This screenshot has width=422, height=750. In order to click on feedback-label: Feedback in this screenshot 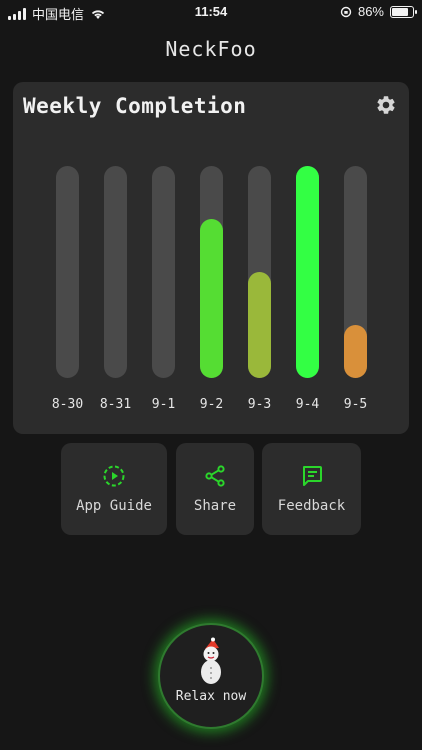, I will do `click(311, 506)`.